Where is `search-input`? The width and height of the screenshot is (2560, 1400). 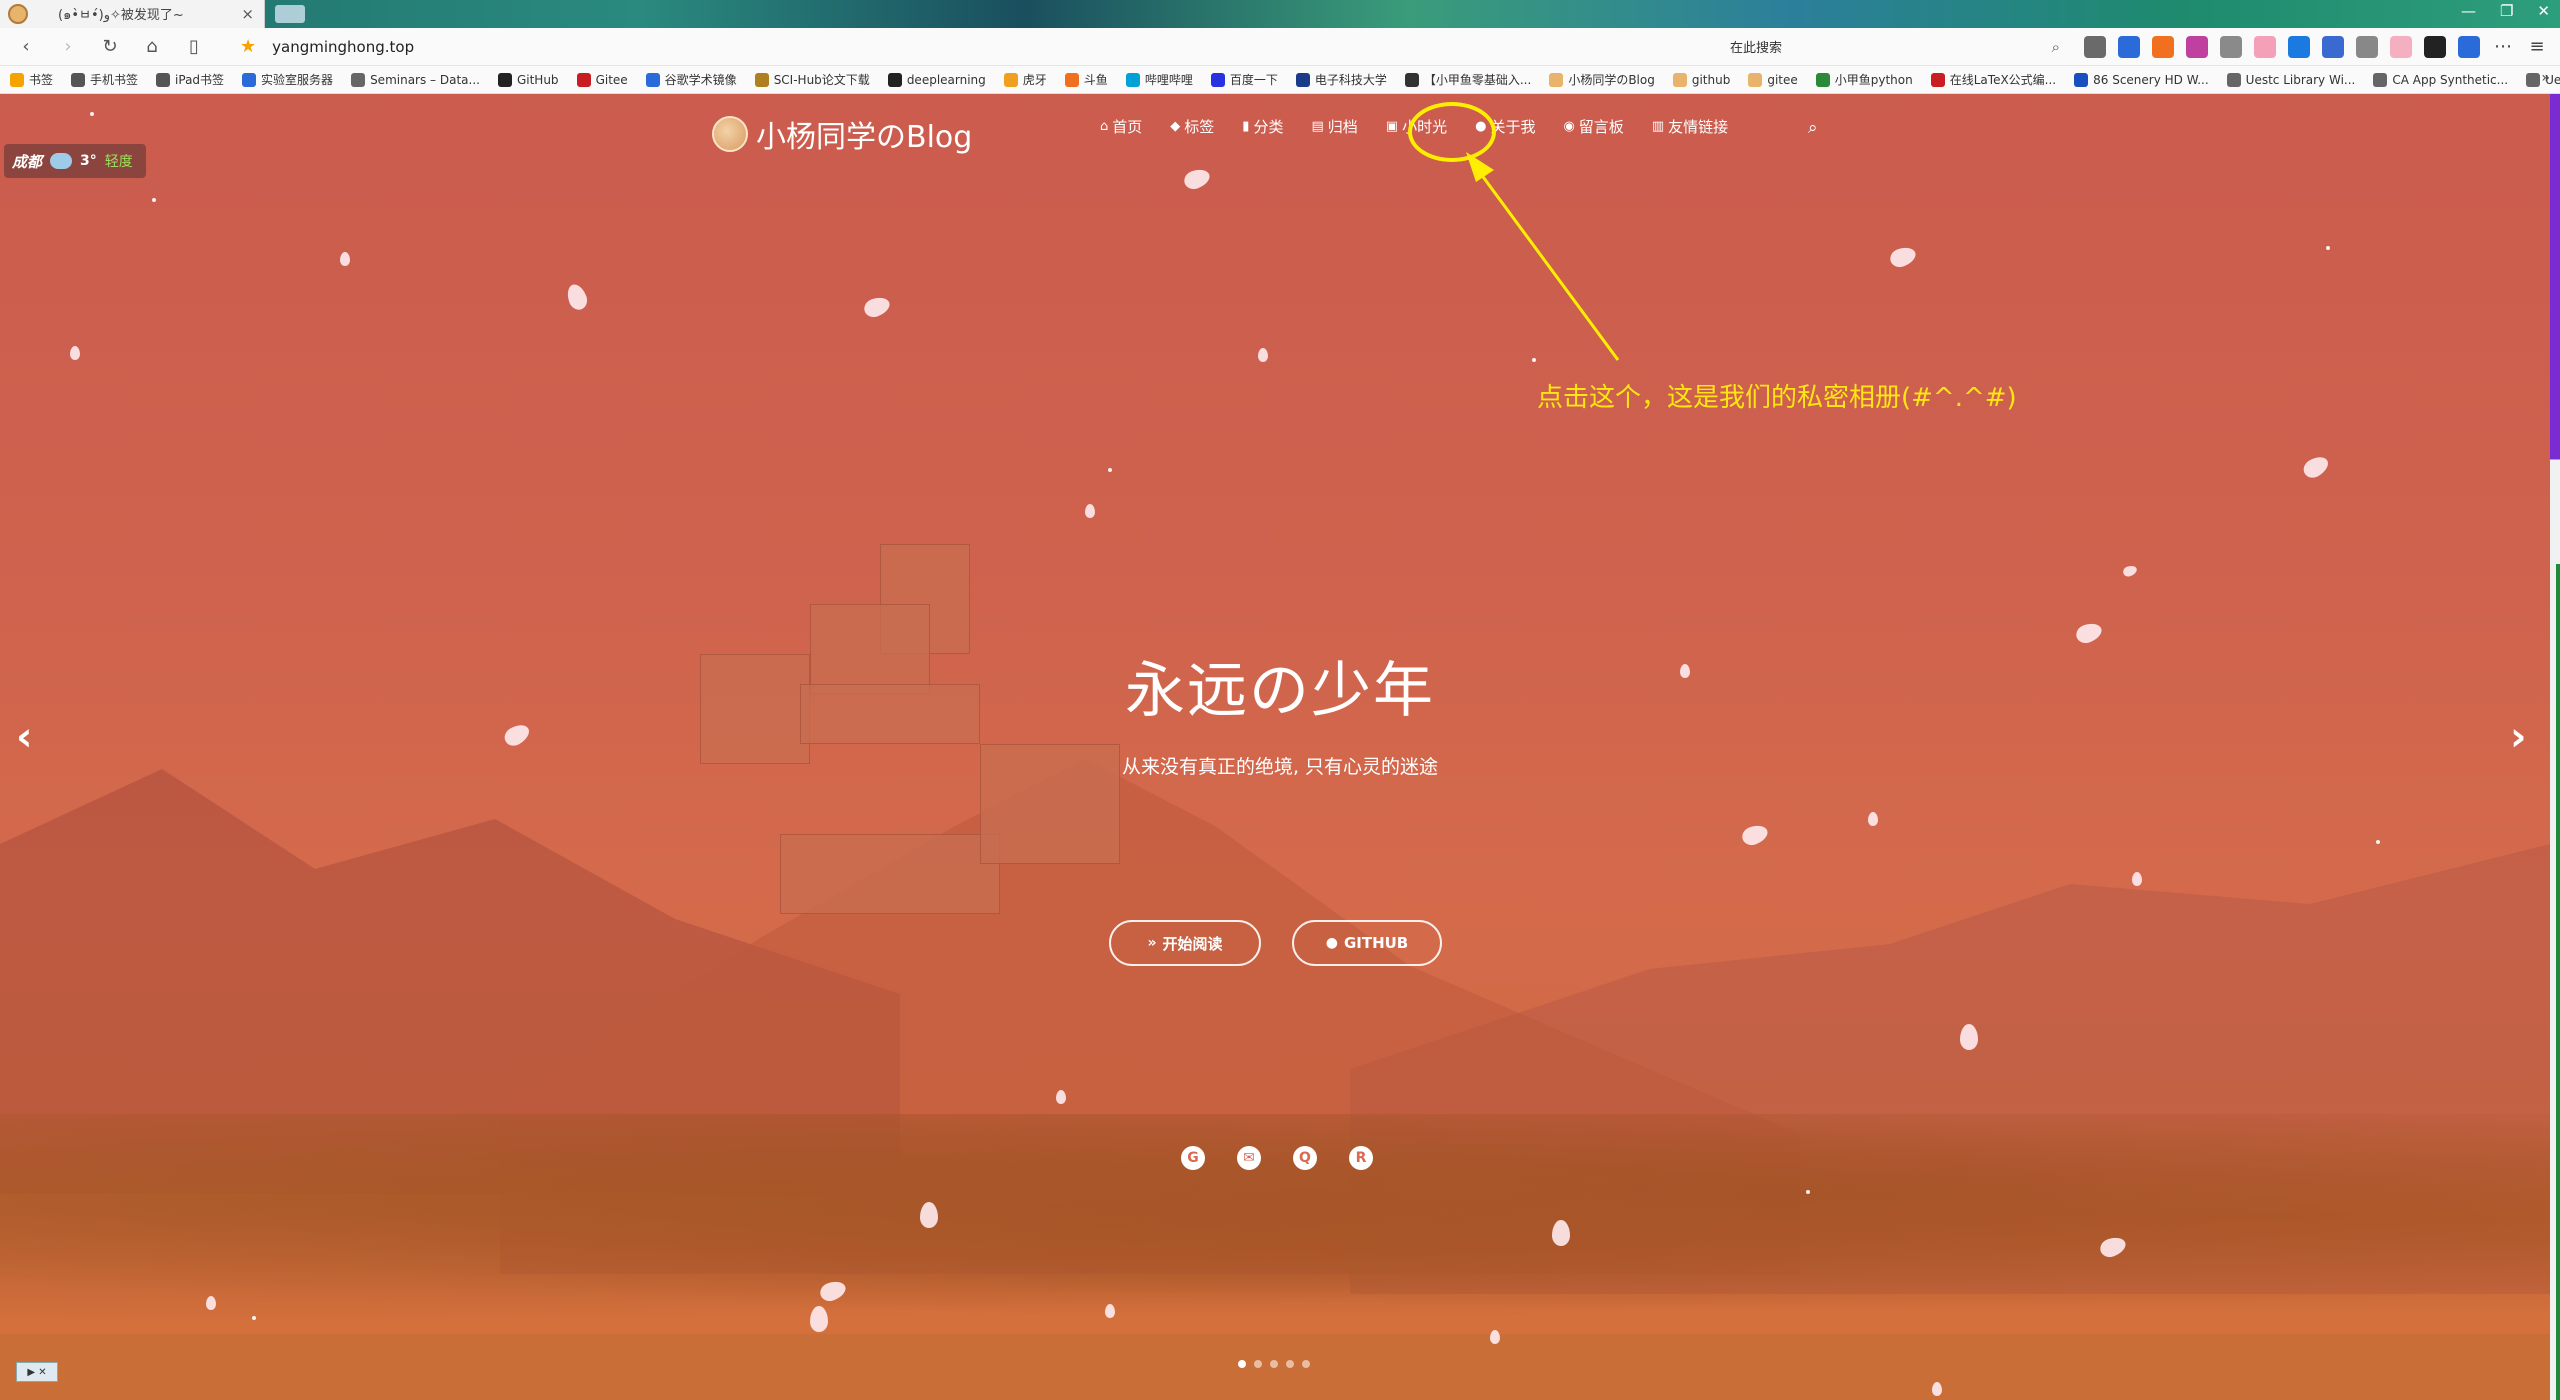 search-input is located at coordinates (1921, 46).